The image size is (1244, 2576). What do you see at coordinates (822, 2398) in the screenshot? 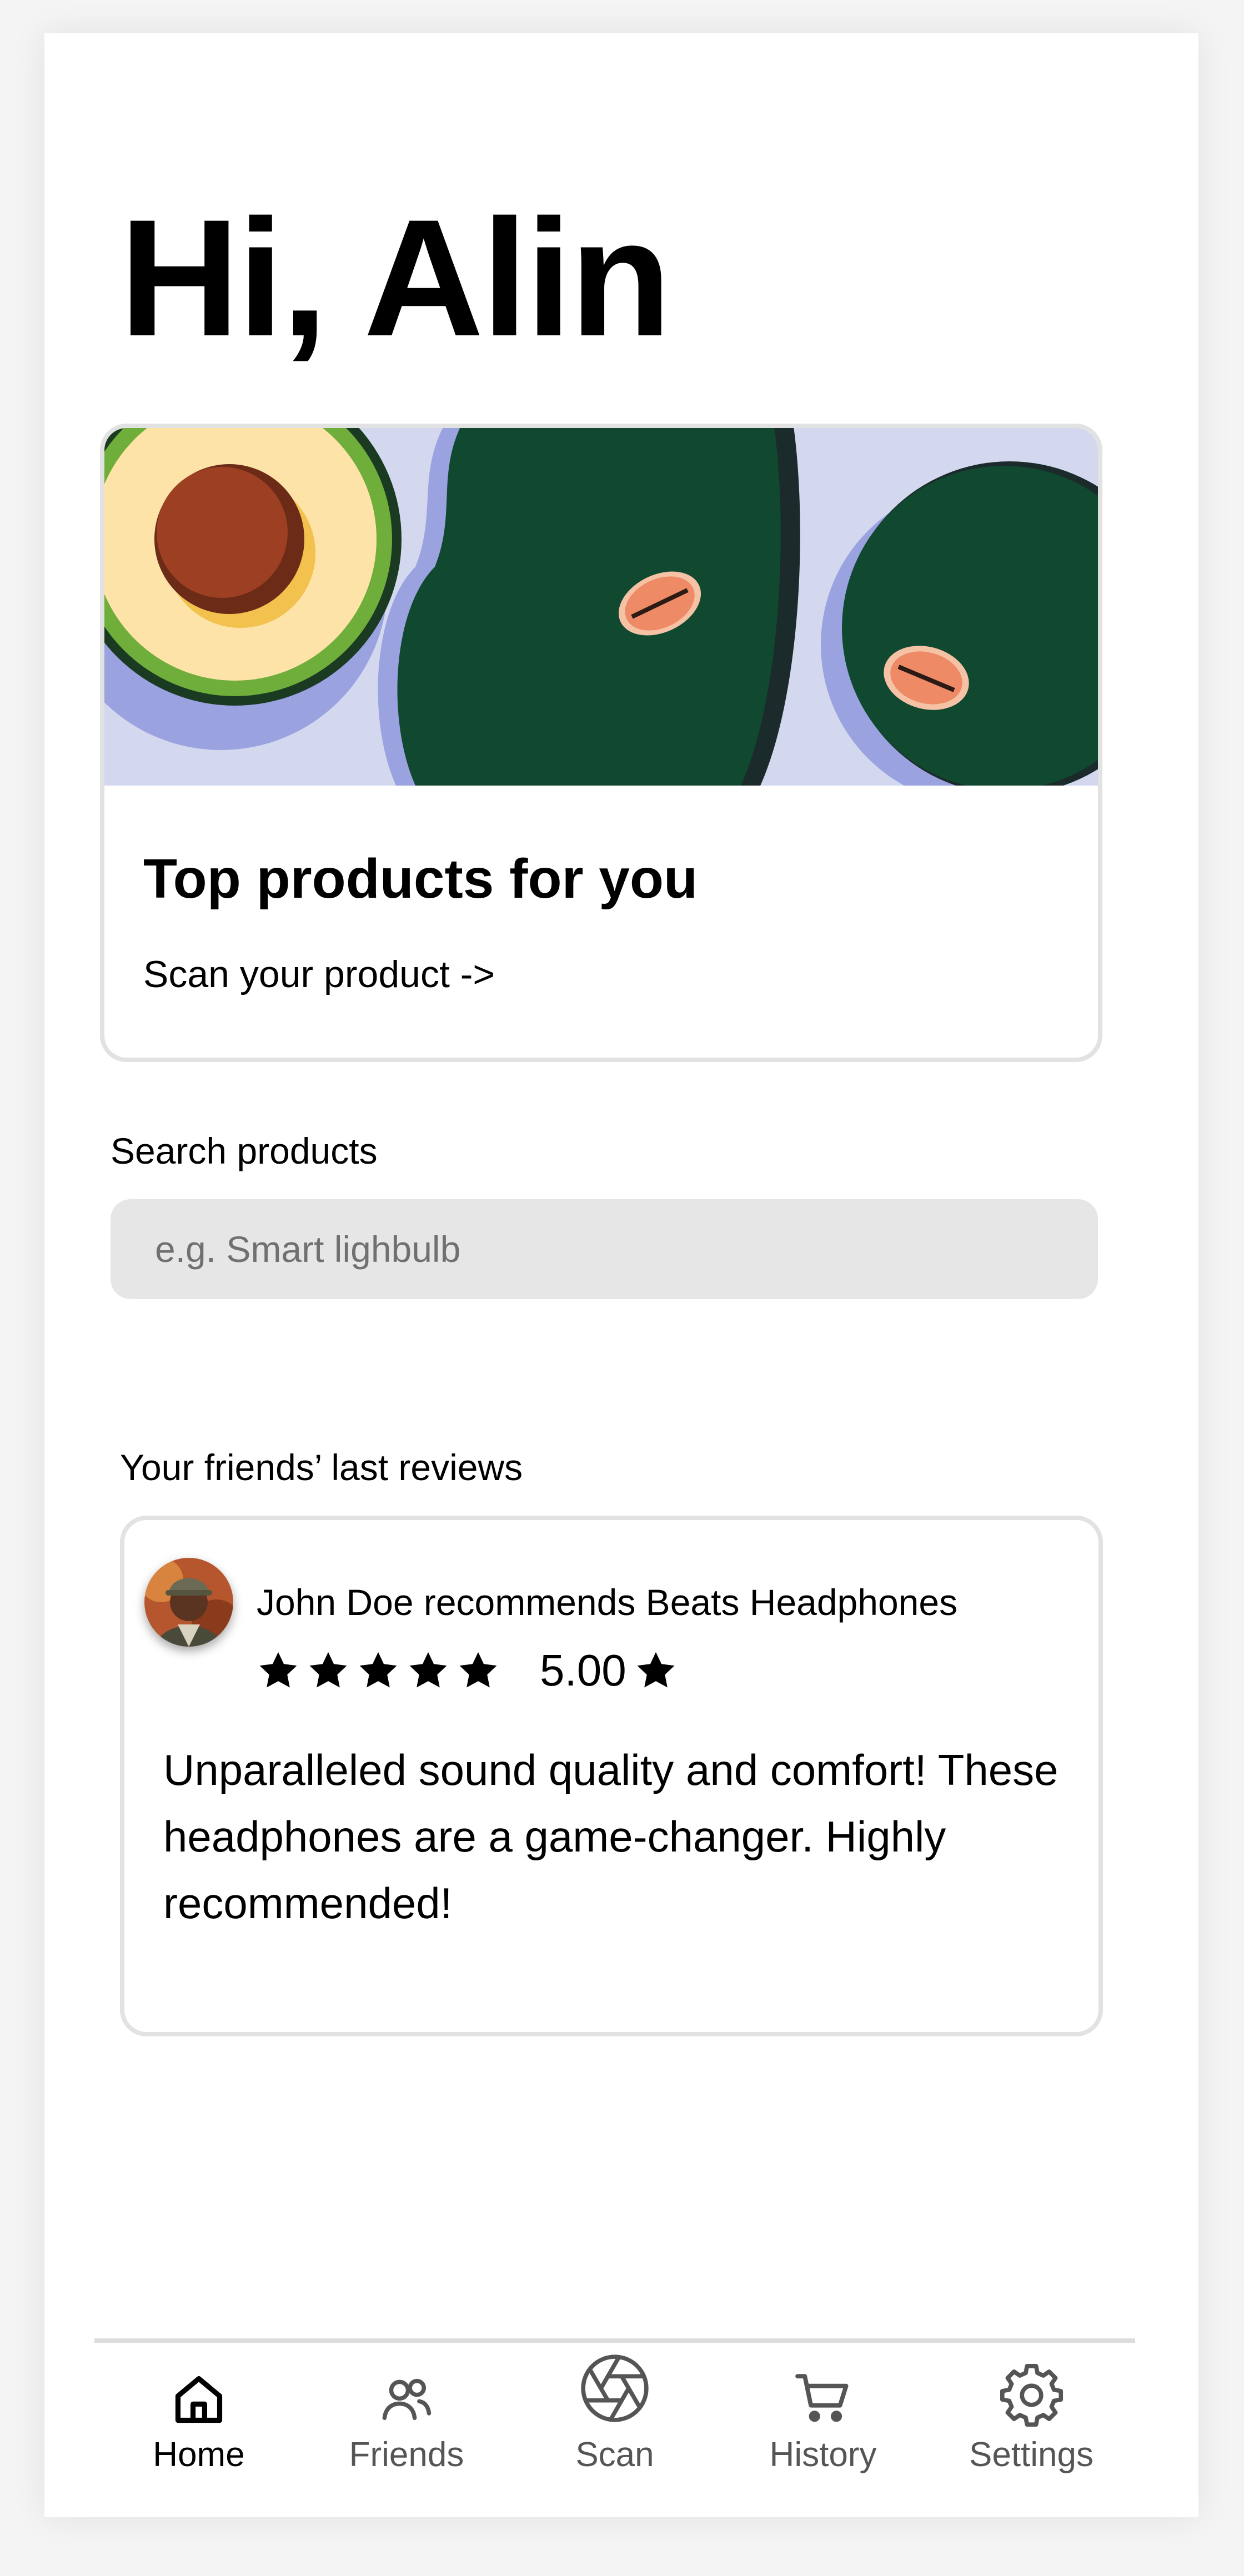
I see `cart-icon` at bounding box center [822, 2398].